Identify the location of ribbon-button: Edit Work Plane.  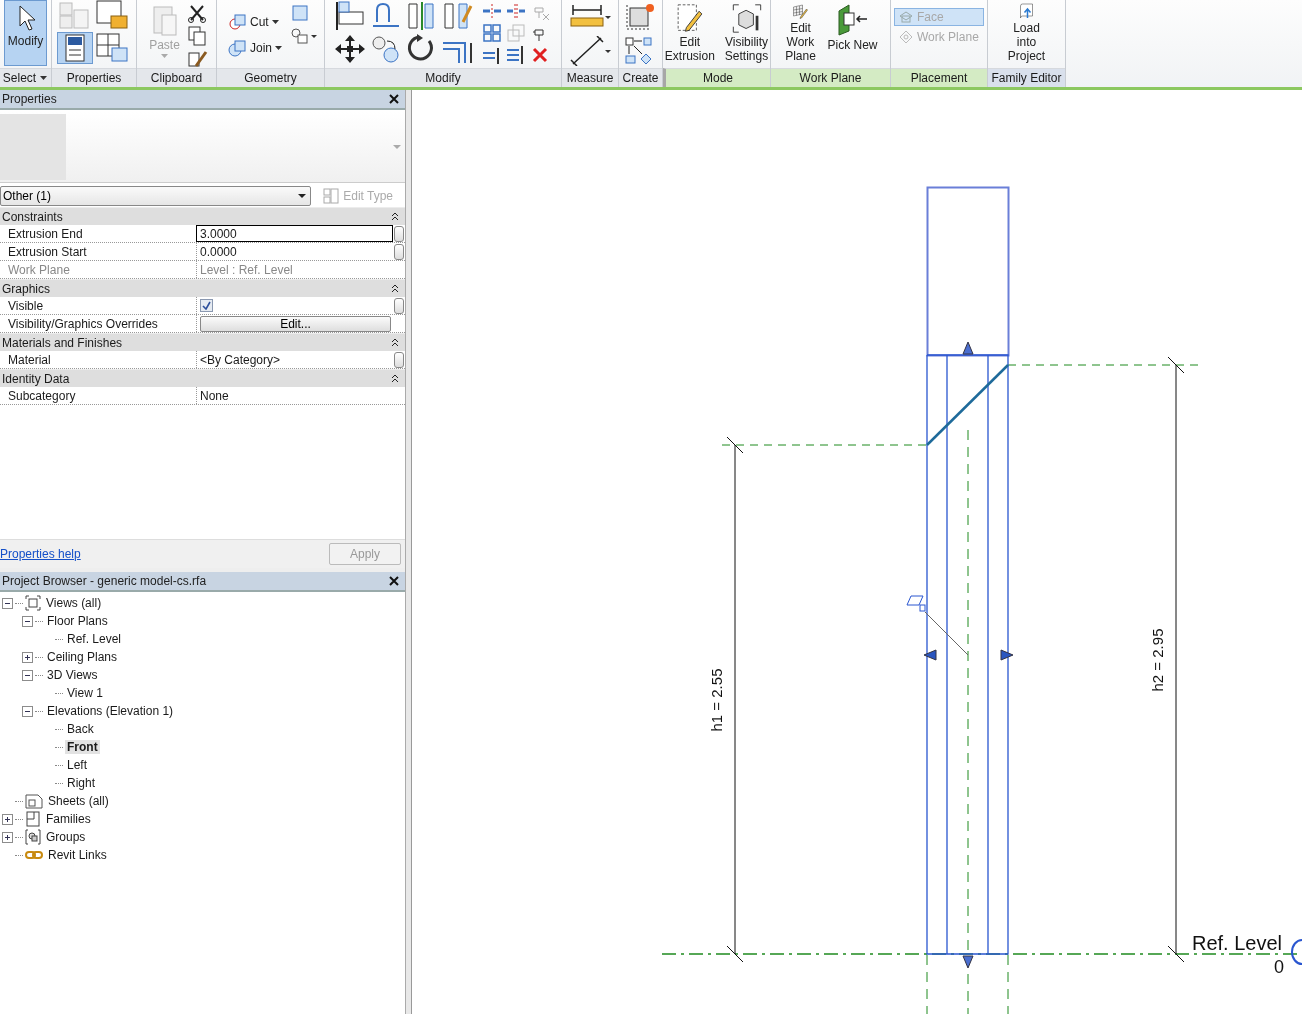
(800, 33).